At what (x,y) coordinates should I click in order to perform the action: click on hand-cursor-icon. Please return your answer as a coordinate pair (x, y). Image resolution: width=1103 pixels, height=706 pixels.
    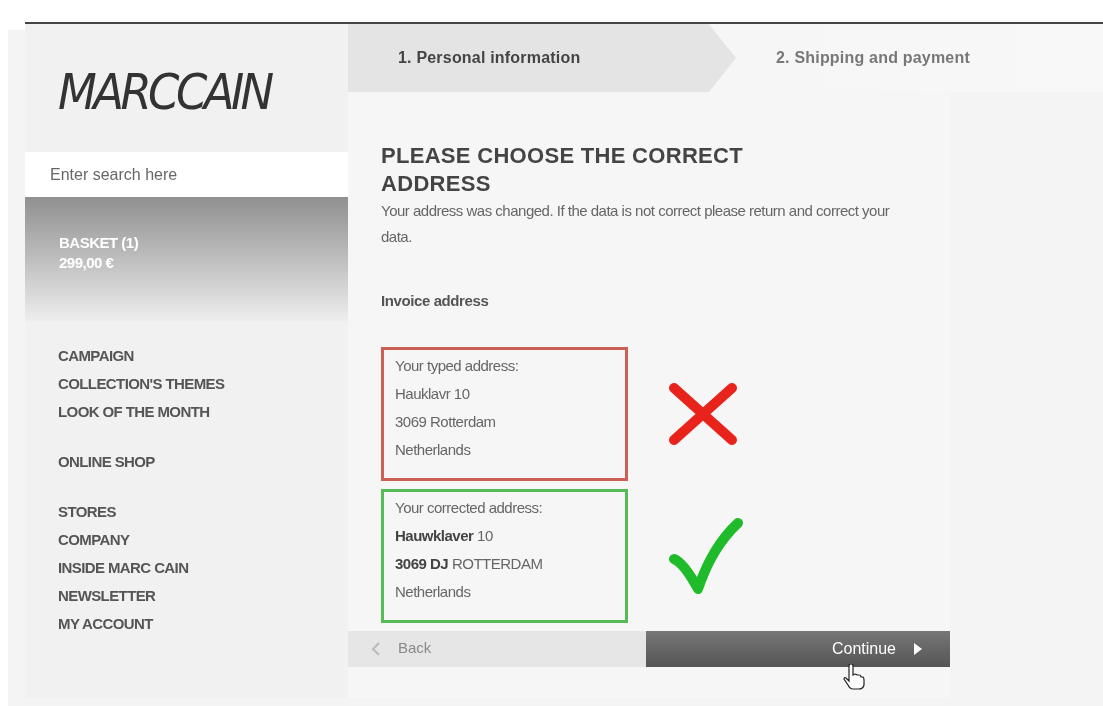
    Looking at the image, I should click on (854, 677).